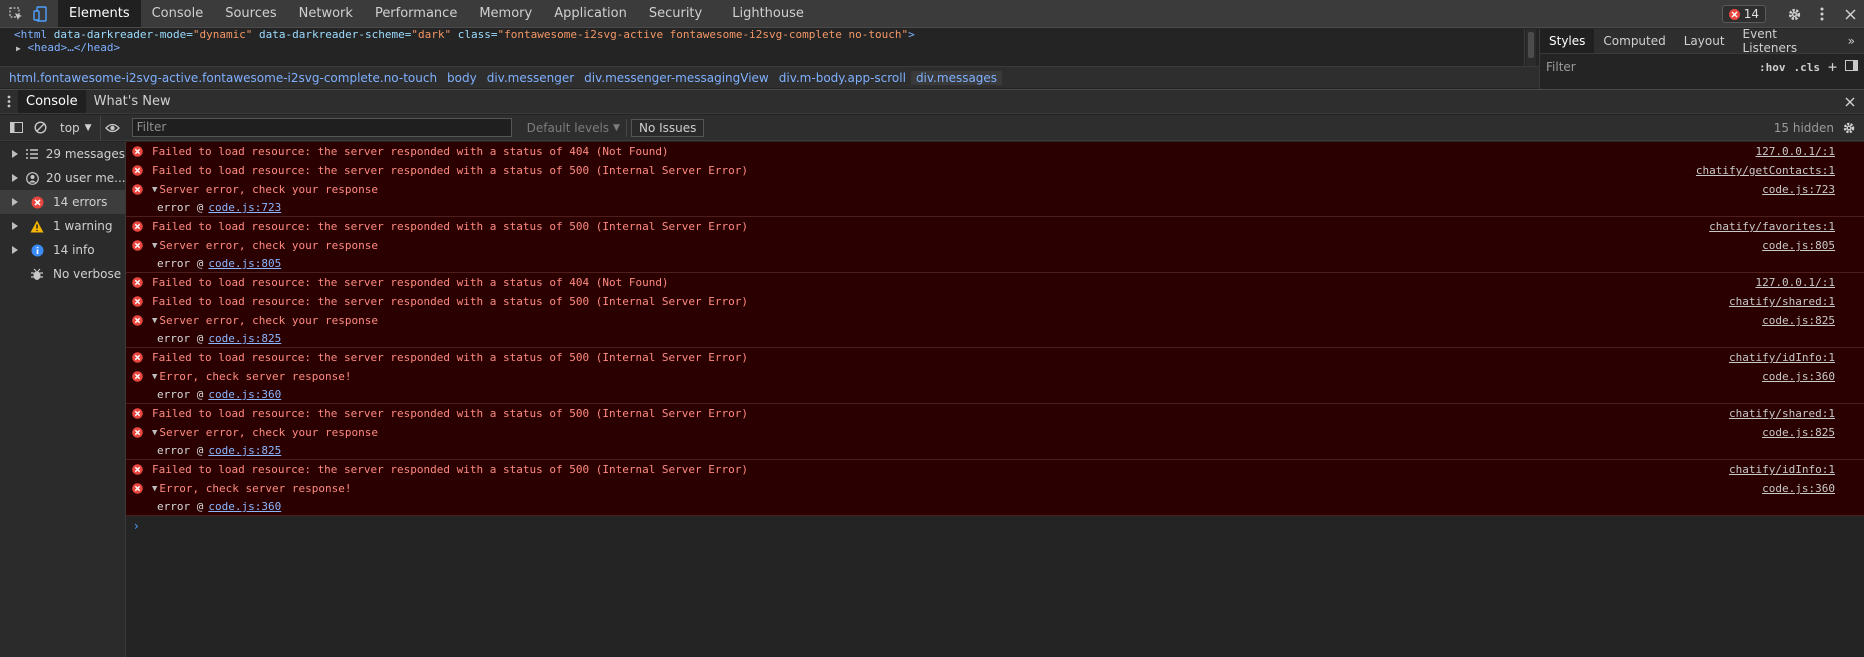 This screenshot has height=657, width=1864. What do you see at coordinates (842, 78) in the screenshot?
I see `breadcrumb-item: div.m-body.app-scroll` at bounding box center [842, 78].